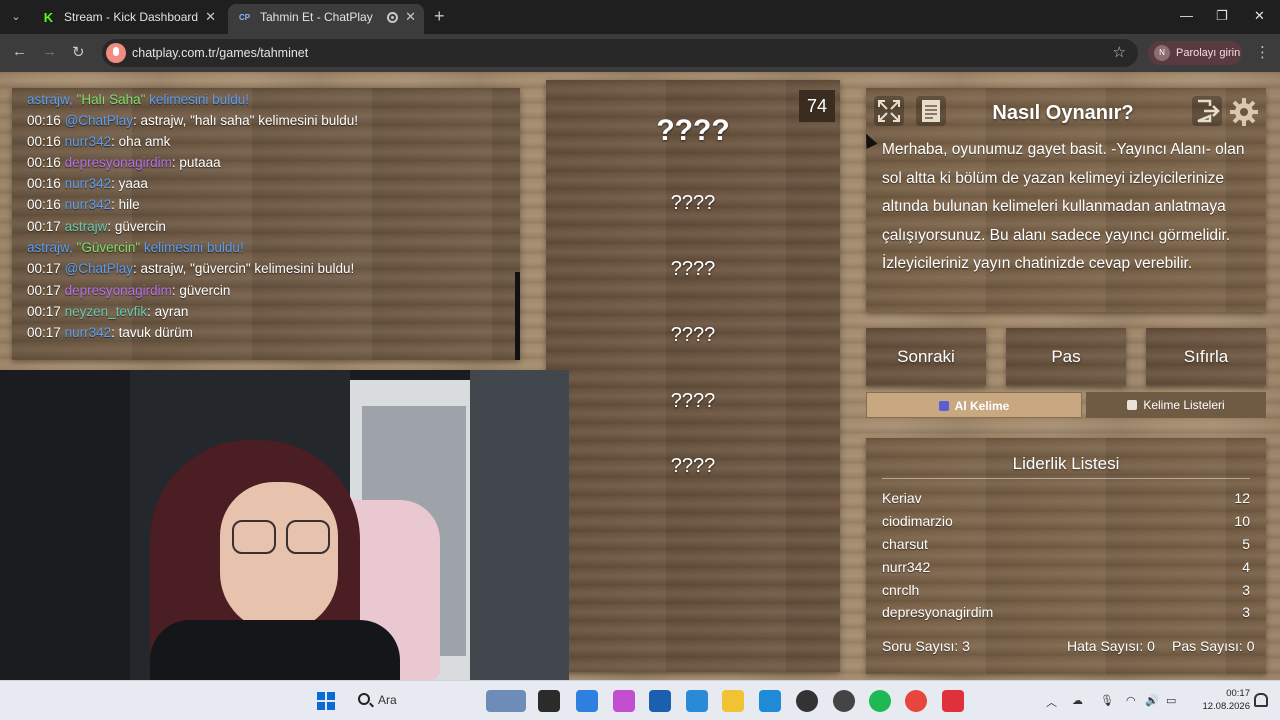 This screenshot has height=720, width=1280. I want to click on message-text: astrajw, "Güvercin" kelimesini buldu!, so click(135, 247).